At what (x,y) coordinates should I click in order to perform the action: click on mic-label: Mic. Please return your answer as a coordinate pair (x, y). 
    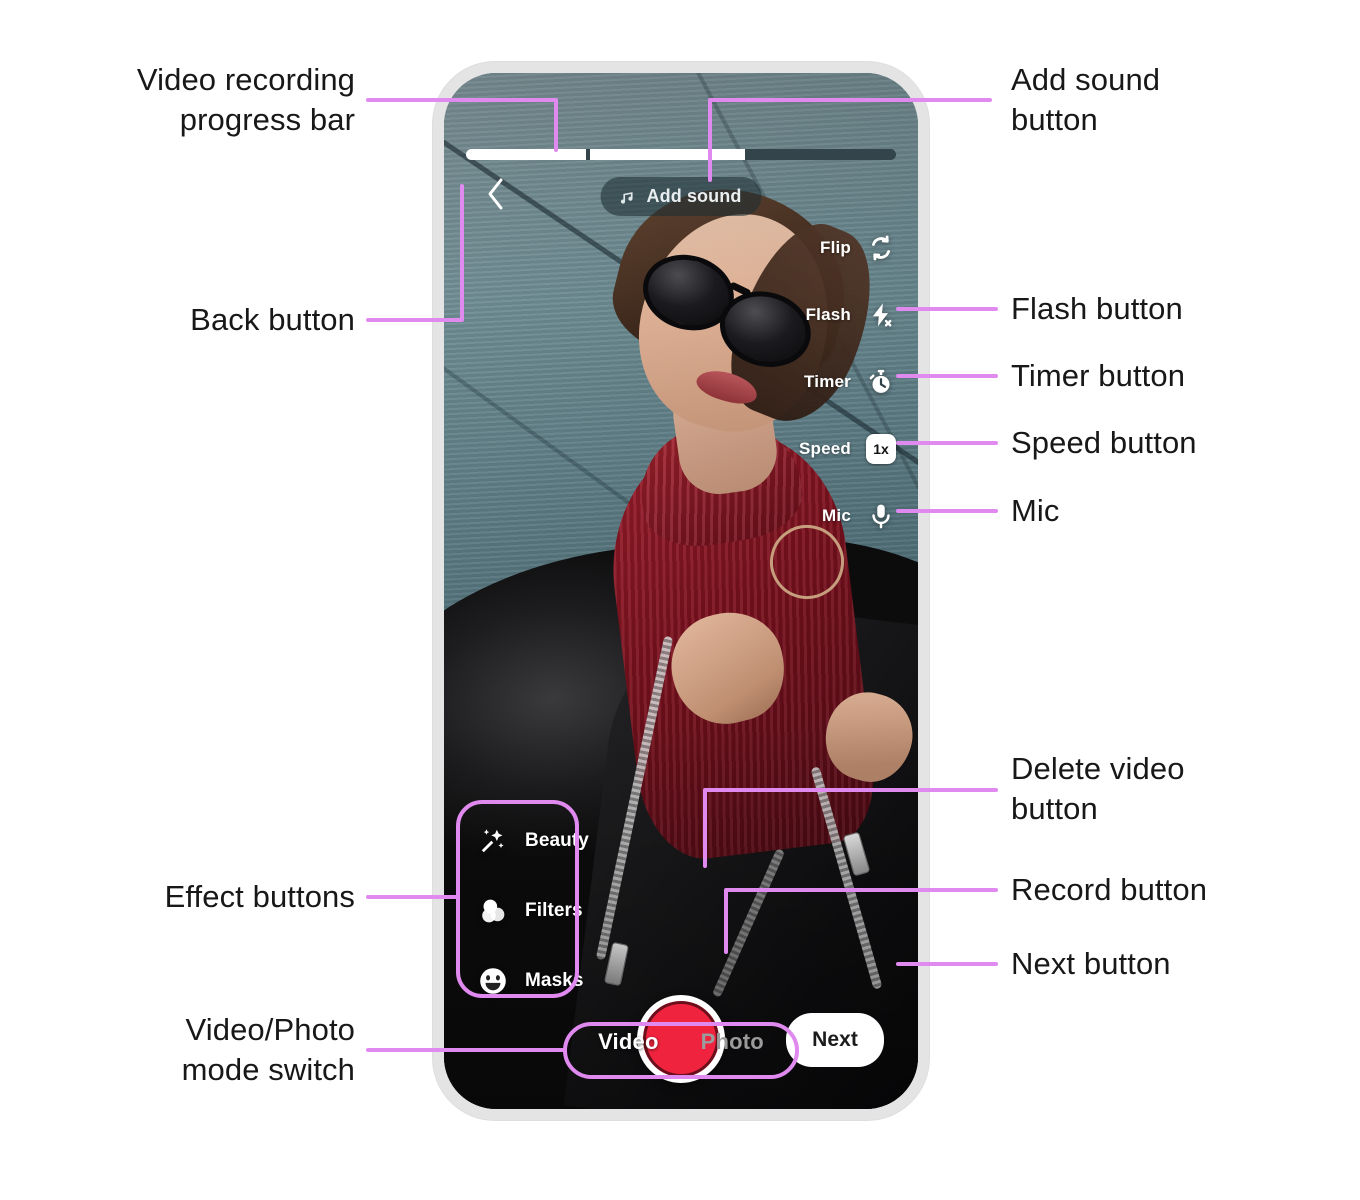
    Looking at the image, I should click on (836, 515).